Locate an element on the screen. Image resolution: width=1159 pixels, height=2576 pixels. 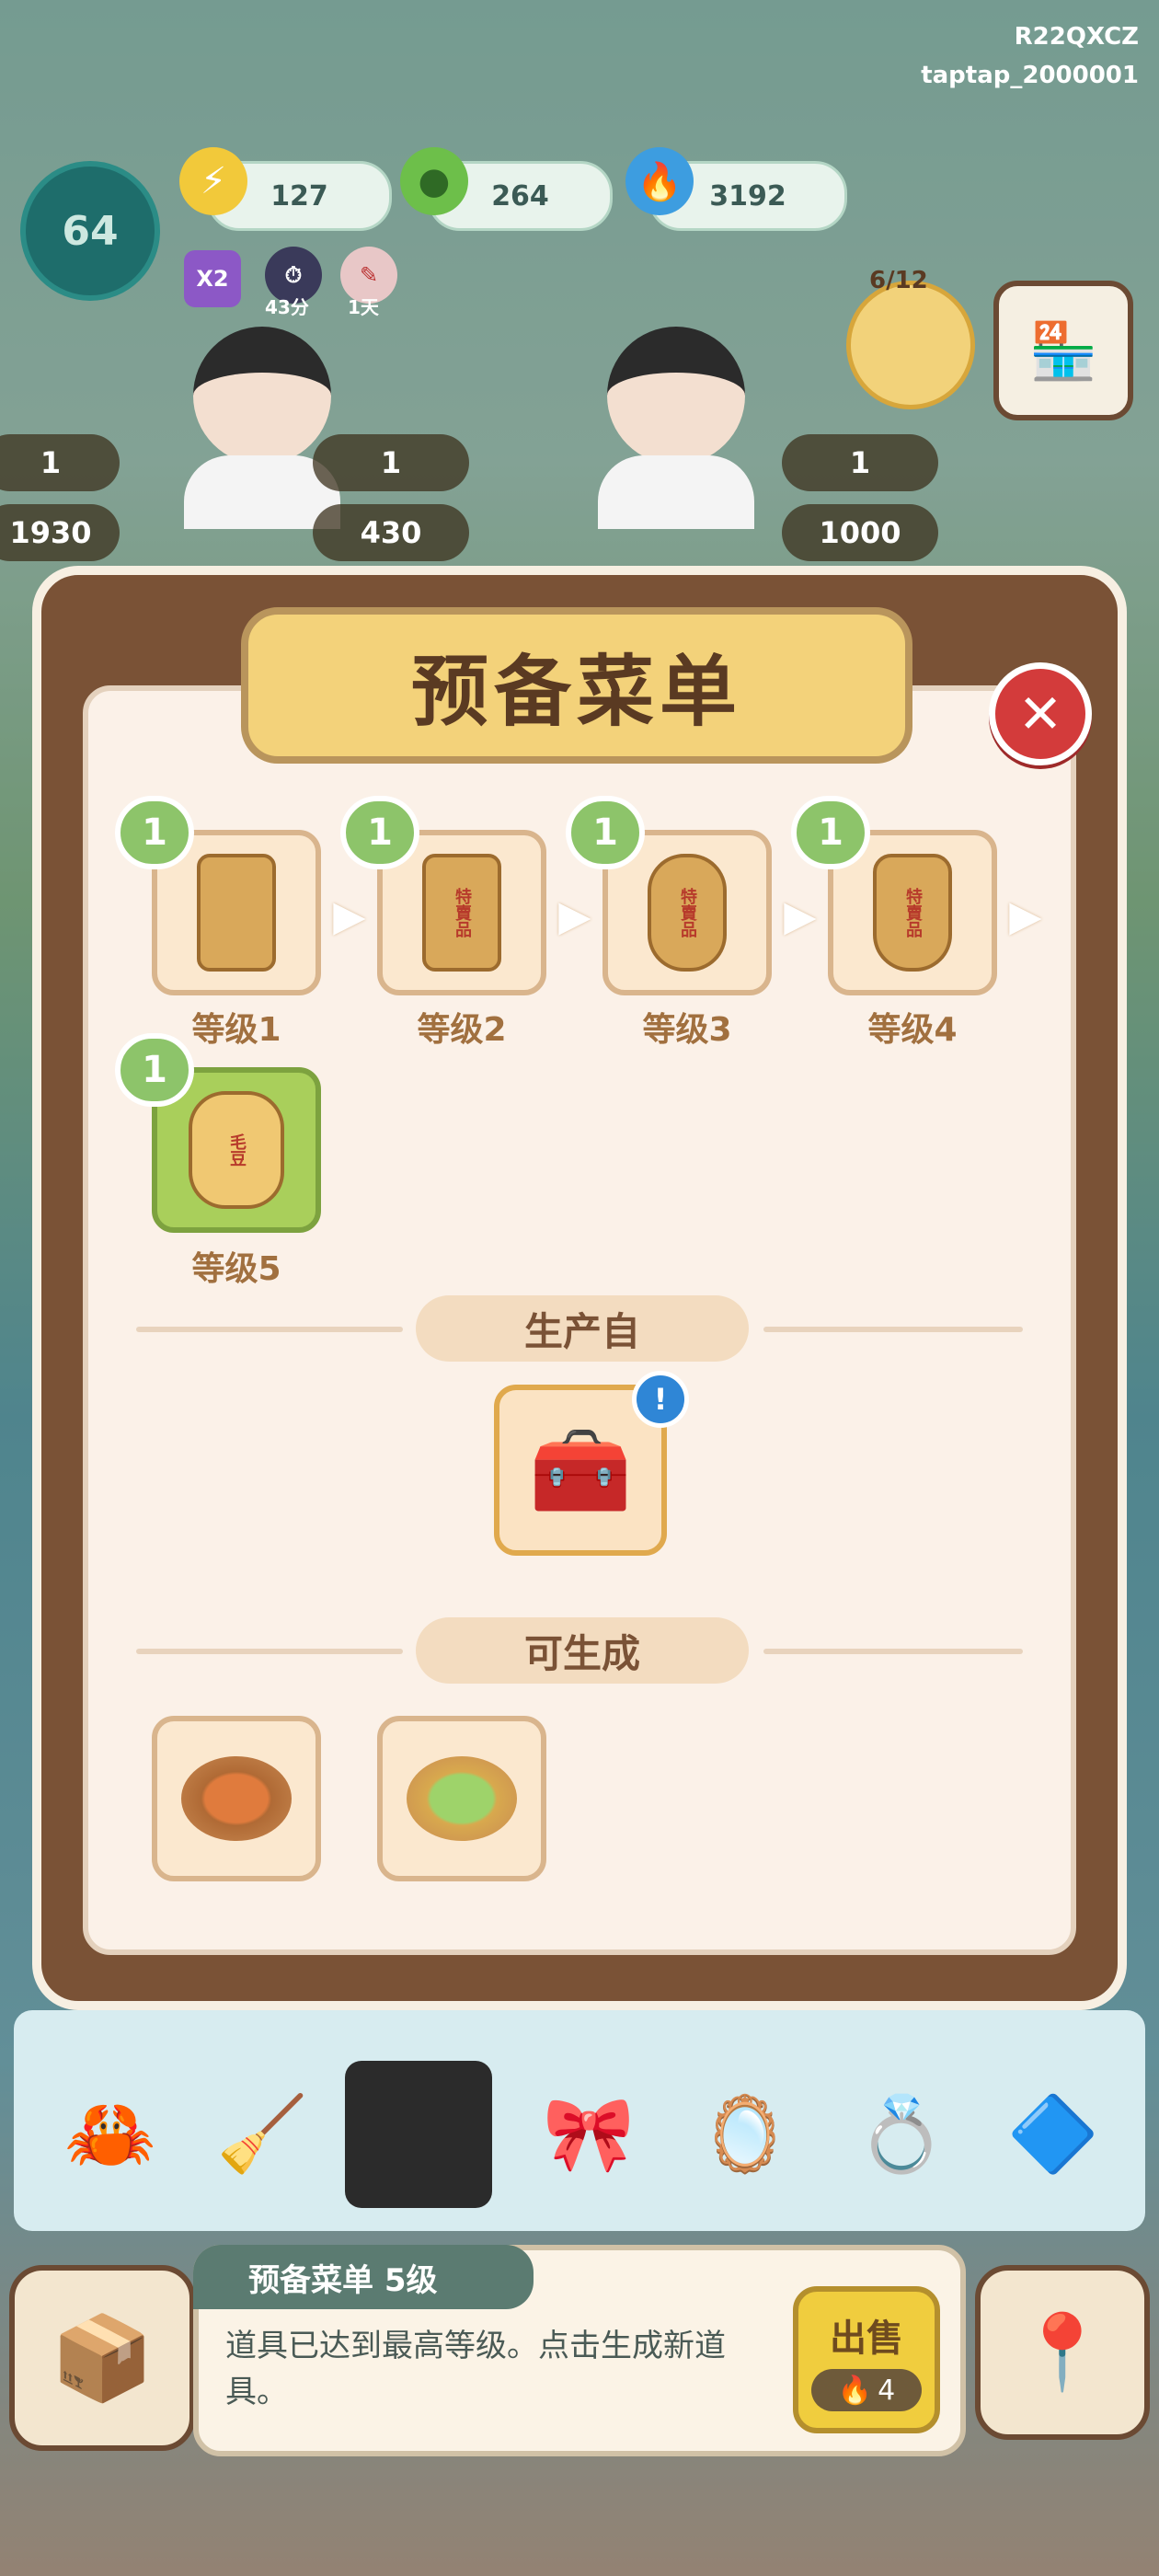
ornament-icon: 🔷 is located at coordinates (1053, 2134).